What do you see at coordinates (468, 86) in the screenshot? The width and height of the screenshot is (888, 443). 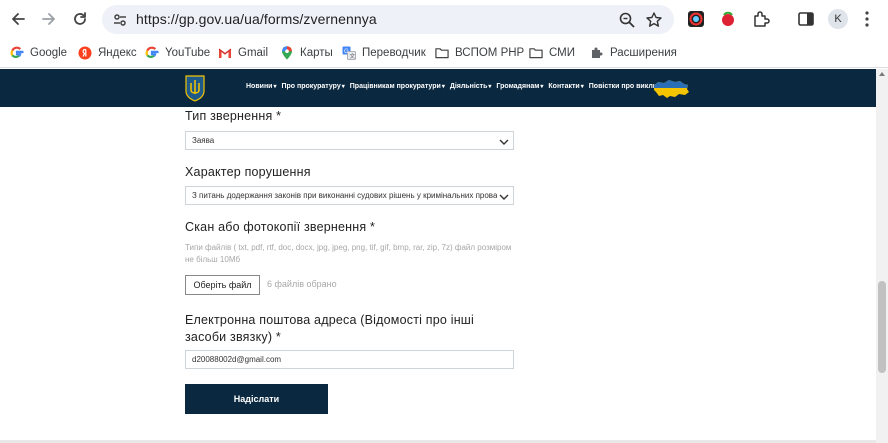 I see `menu-item-label: Діяльність` at bounding box center [468, 86].